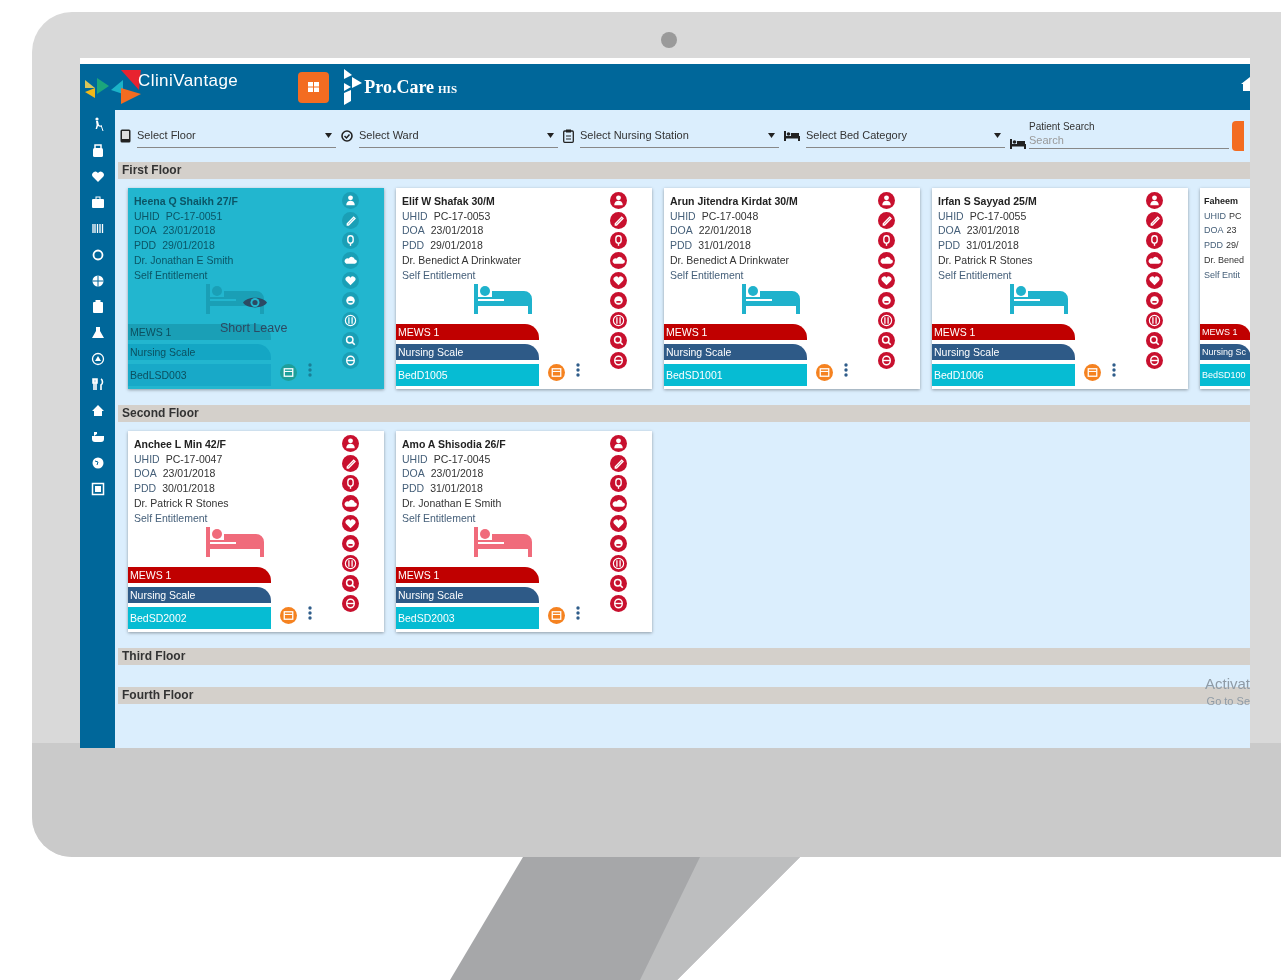 This screenshot has width=1281, height=980. I want to click on patient-card: Heena Q Shaikh 27/F UHID PC-17-0051 DOA 23/01/2018 PDD 29/01/2018 Dr. Jonathan E Smith Self Entitlement MEWS 1 Nursing Scale BedLSD003 Short Leave, so click(256, 288).